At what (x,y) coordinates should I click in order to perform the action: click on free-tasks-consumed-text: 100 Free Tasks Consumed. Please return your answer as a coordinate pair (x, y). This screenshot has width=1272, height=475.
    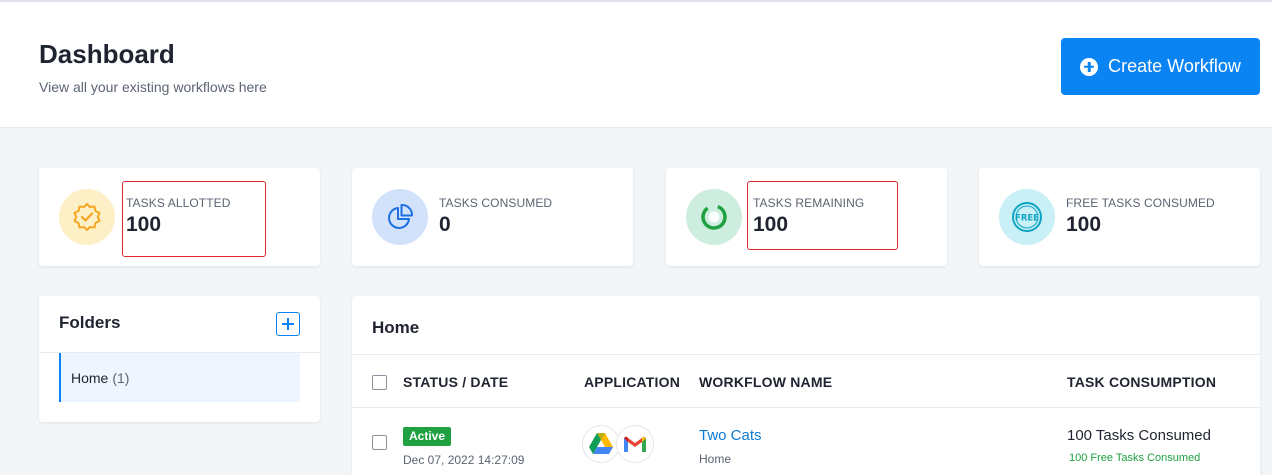
    Looking at the image, I should click on (1135, 458).